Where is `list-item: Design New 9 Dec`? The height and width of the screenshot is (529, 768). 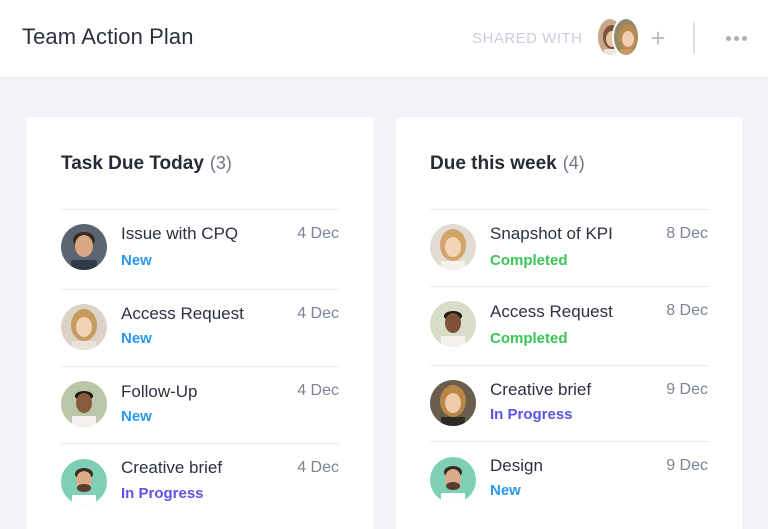 list-item: Design New 9 Dec is located at coordinates (569, 480).